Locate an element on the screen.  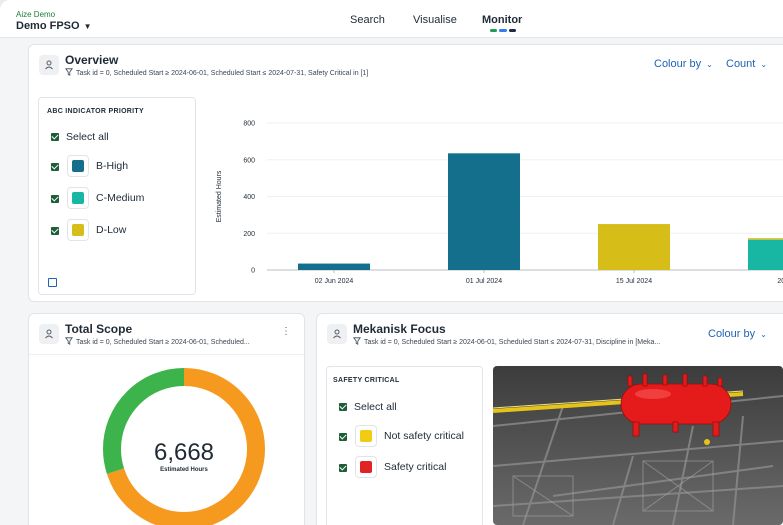
site-name: Demo FPSO is located at coordinates (48, 26).